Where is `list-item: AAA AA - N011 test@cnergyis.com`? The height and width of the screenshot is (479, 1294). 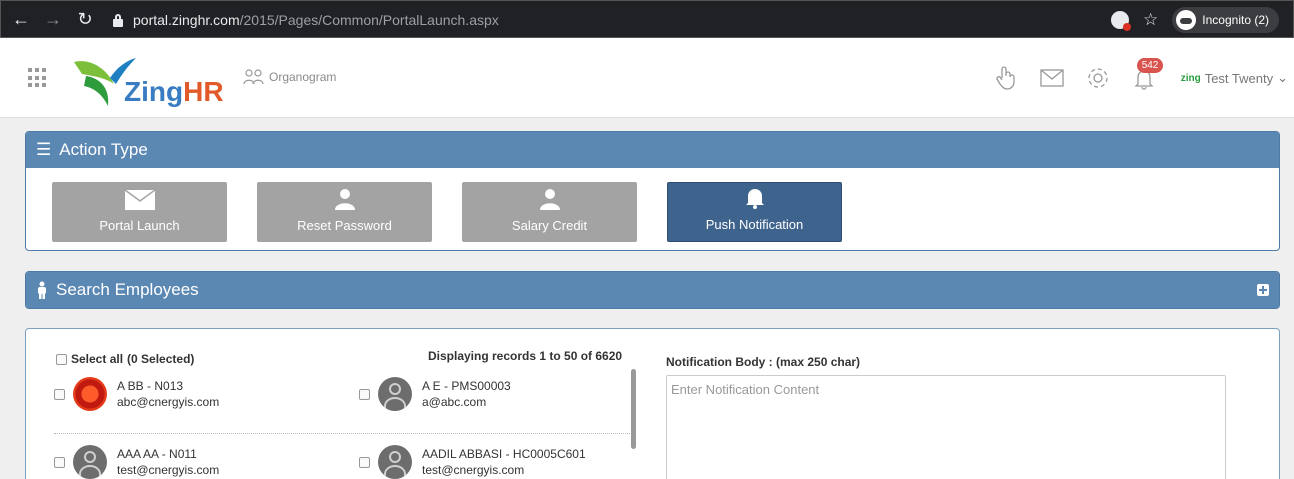
list-item: AAA AA - N011 test@cnergyis.com is located at coordinates (136, 462).